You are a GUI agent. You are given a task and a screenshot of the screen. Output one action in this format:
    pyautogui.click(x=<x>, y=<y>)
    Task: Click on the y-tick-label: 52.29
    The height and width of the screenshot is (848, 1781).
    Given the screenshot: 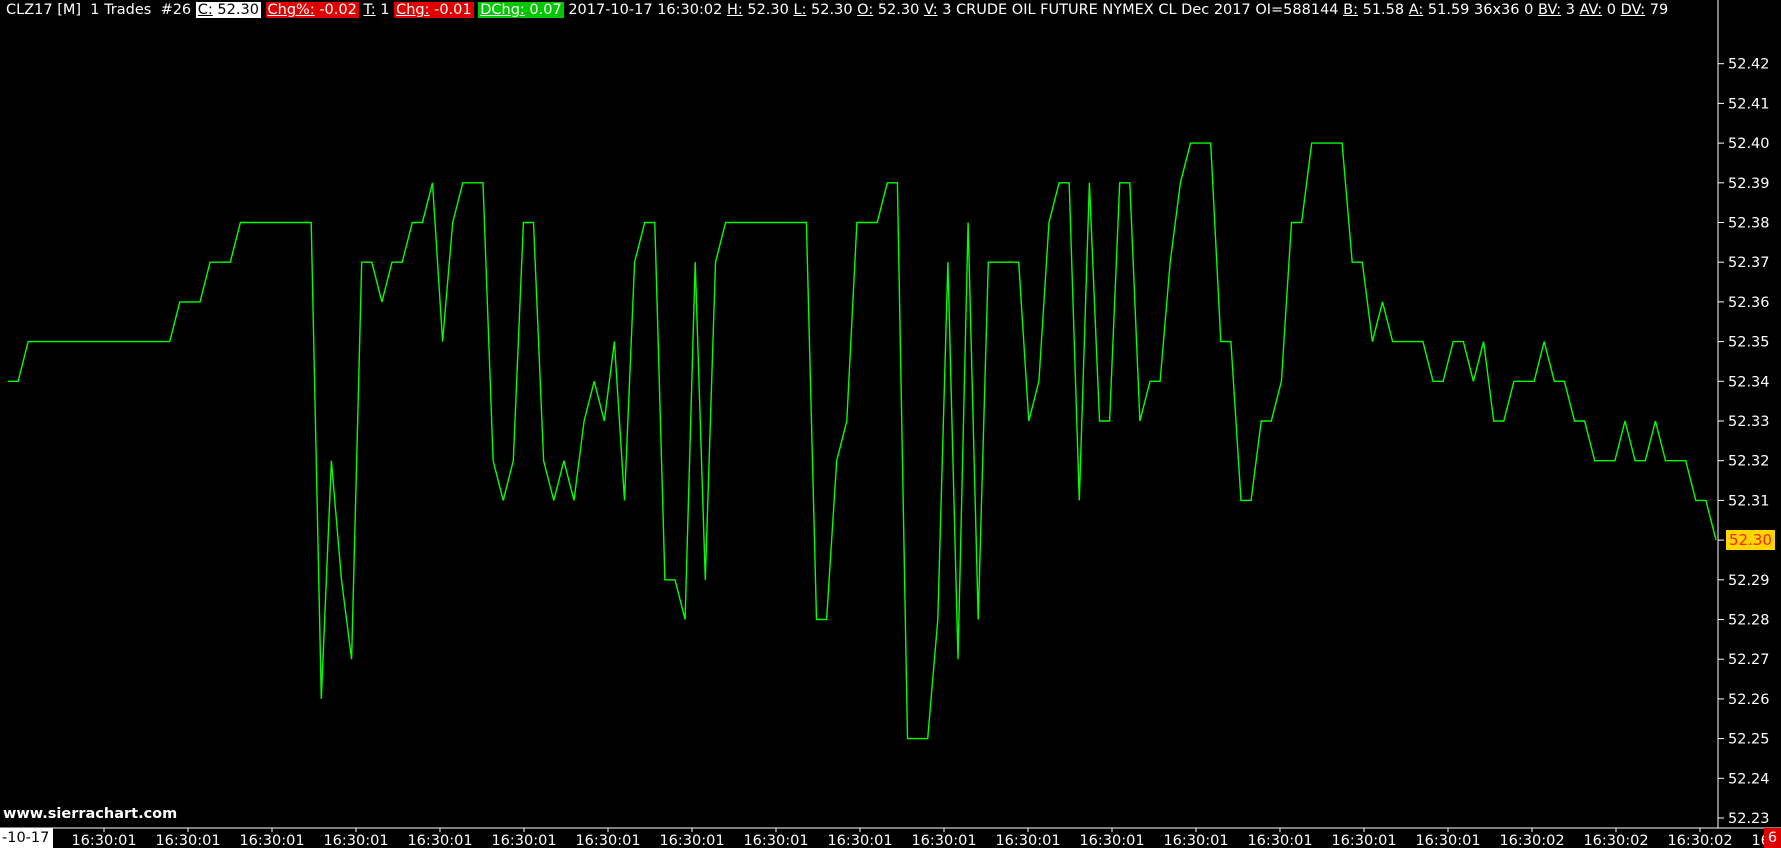 What is the action you would take?
    pyautogui.click(x=1749, y=581)
    